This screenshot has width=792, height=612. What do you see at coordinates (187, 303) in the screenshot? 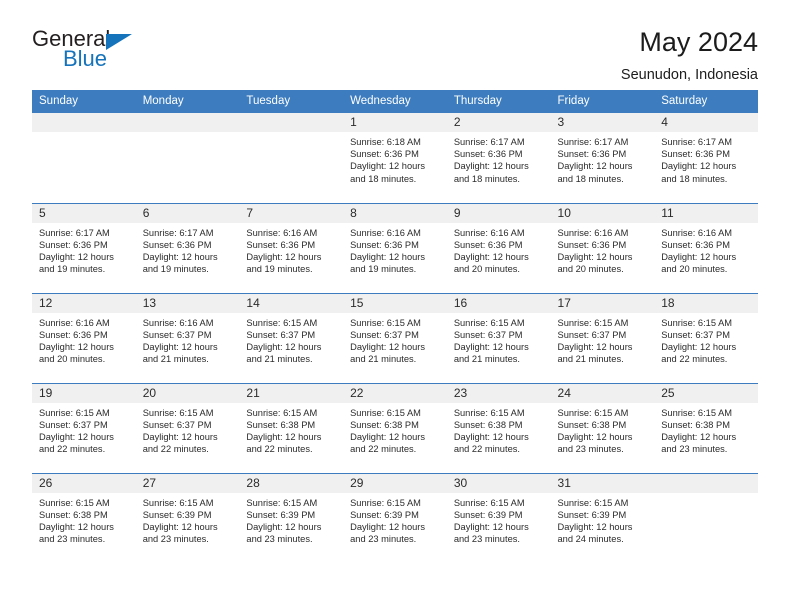
I see `day-number: 13` at bounding box center [187, 303].